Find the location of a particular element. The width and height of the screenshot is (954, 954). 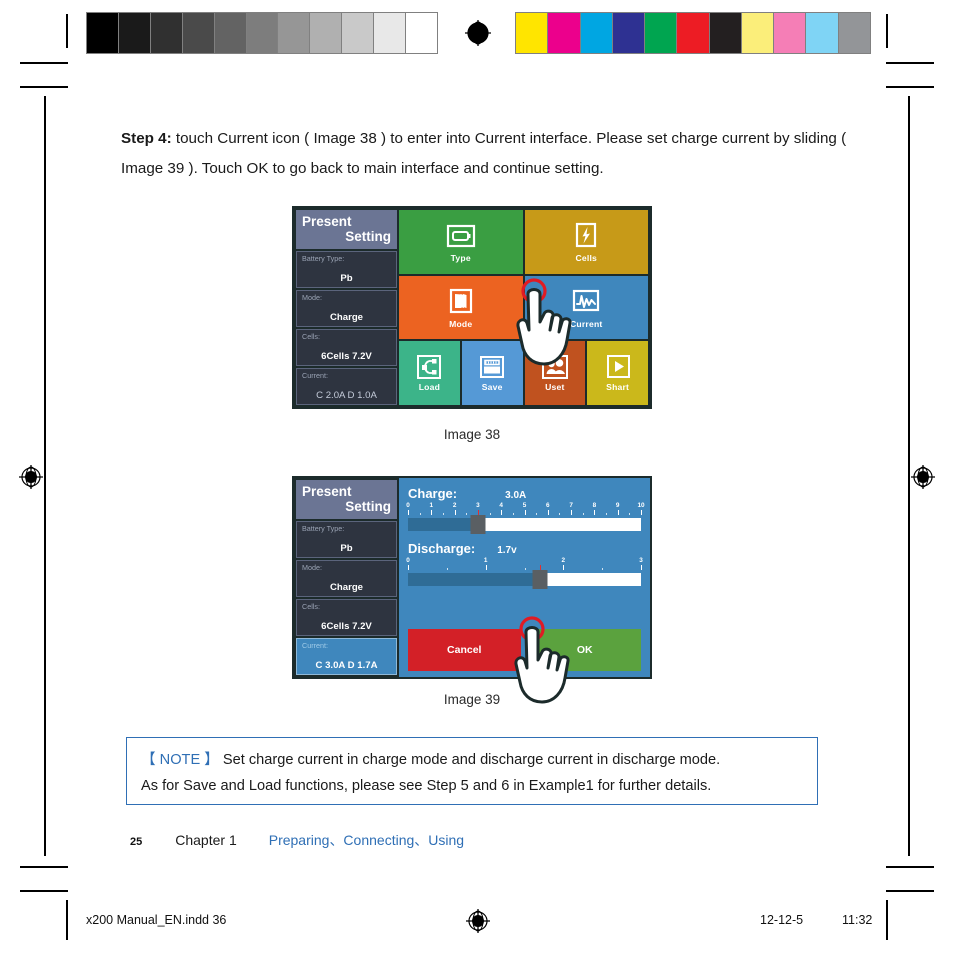

load-network-icon is located at coordinates (429, 367).